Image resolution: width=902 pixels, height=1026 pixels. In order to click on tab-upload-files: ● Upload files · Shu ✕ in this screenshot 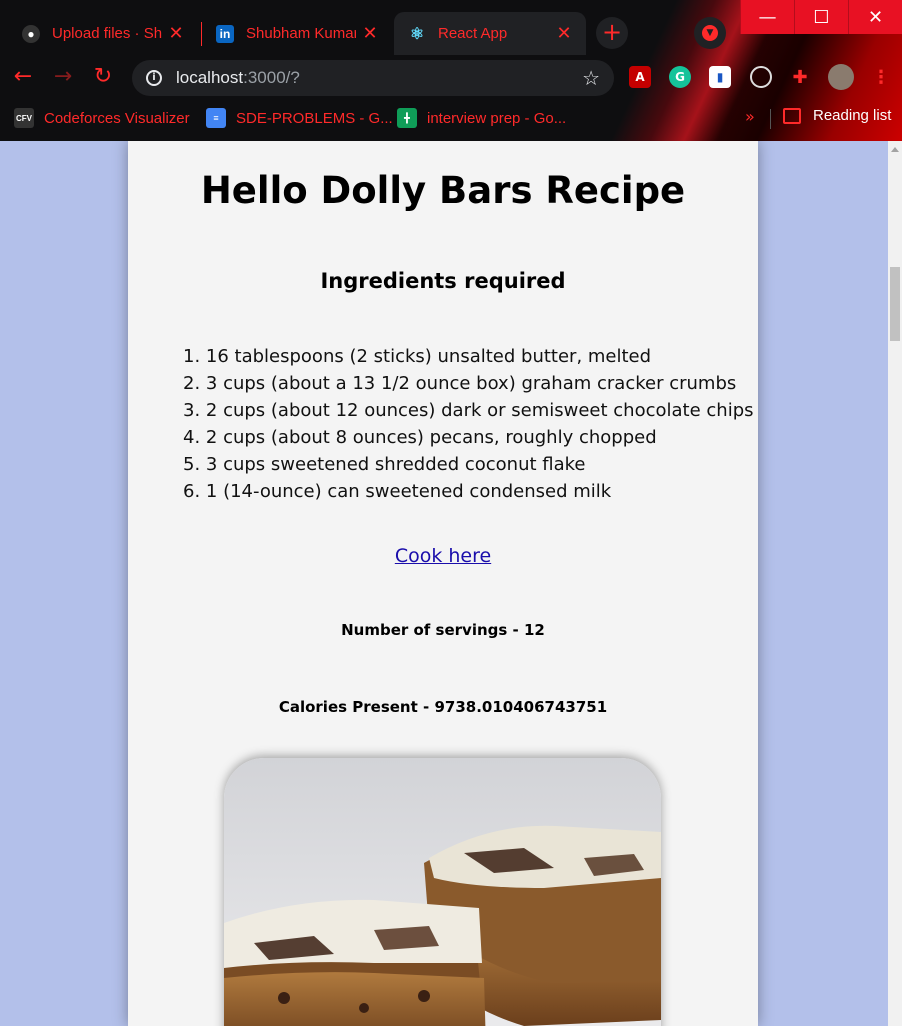, I will do `click(103, 33)`.